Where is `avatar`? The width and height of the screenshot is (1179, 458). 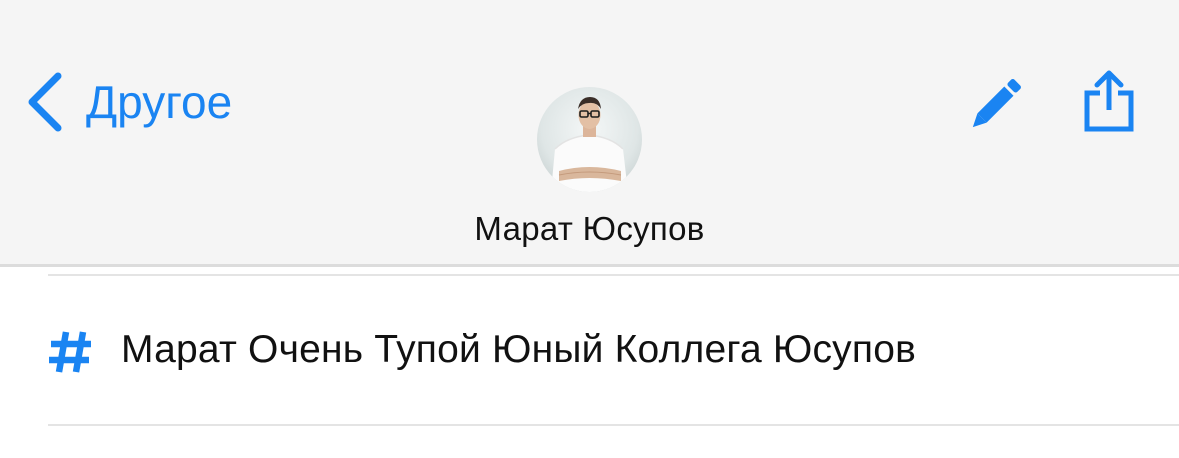
avatar is located at coordinates (589, 139).